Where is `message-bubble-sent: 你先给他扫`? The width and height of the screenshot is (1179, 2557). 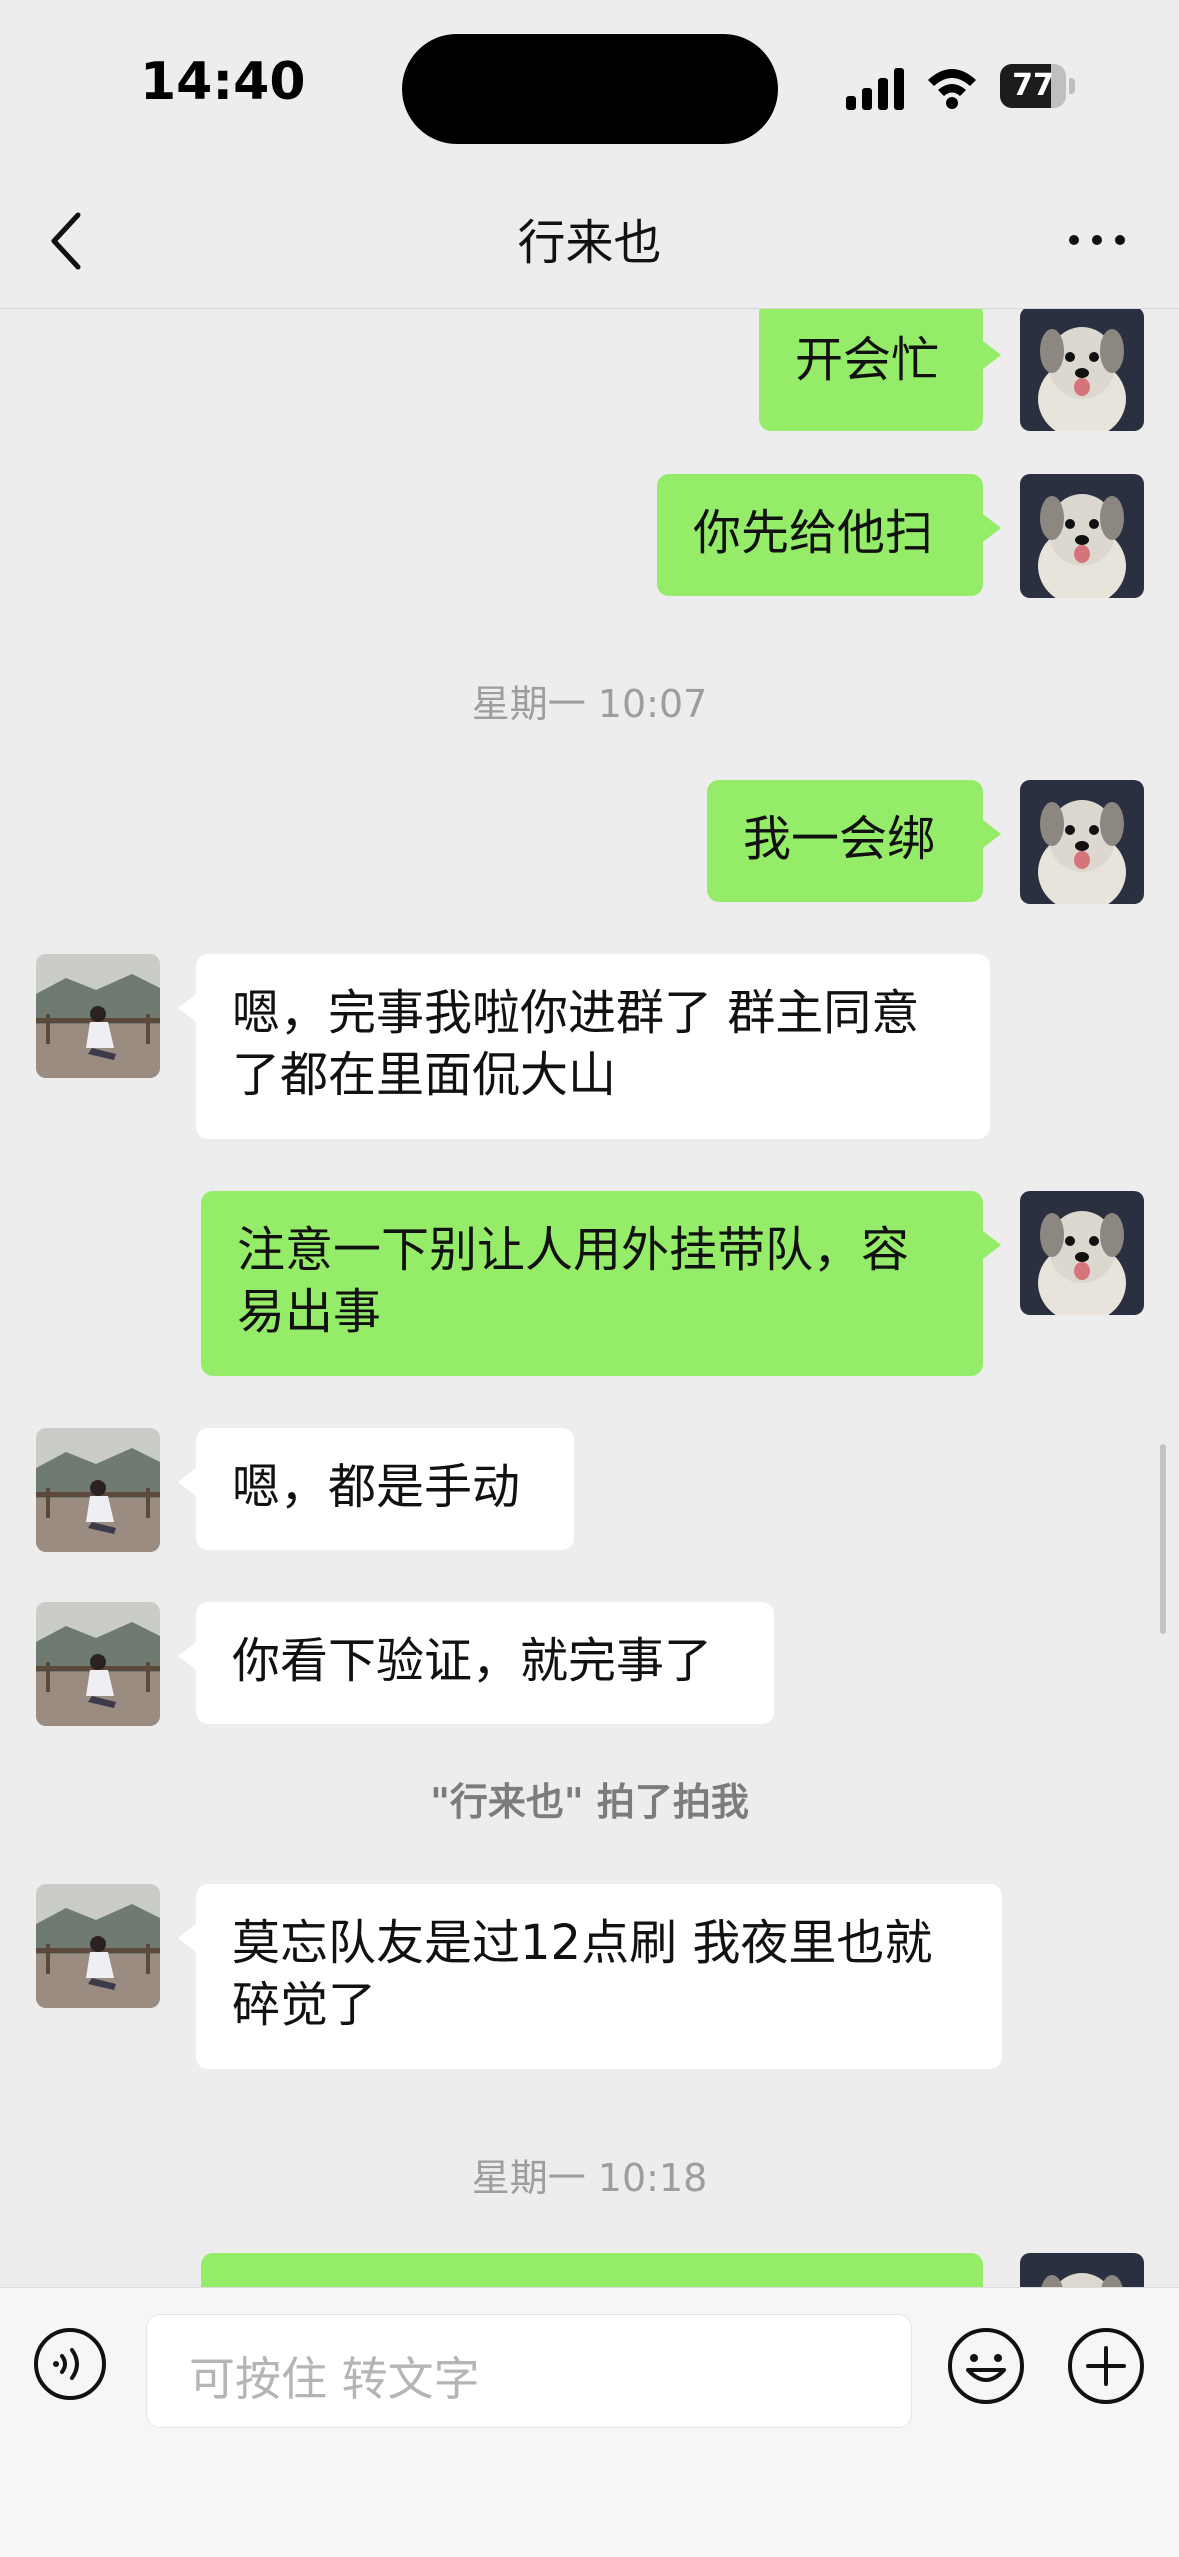
message-bubble-sent: 你先给他扫 is located at coordinates (829, 535).